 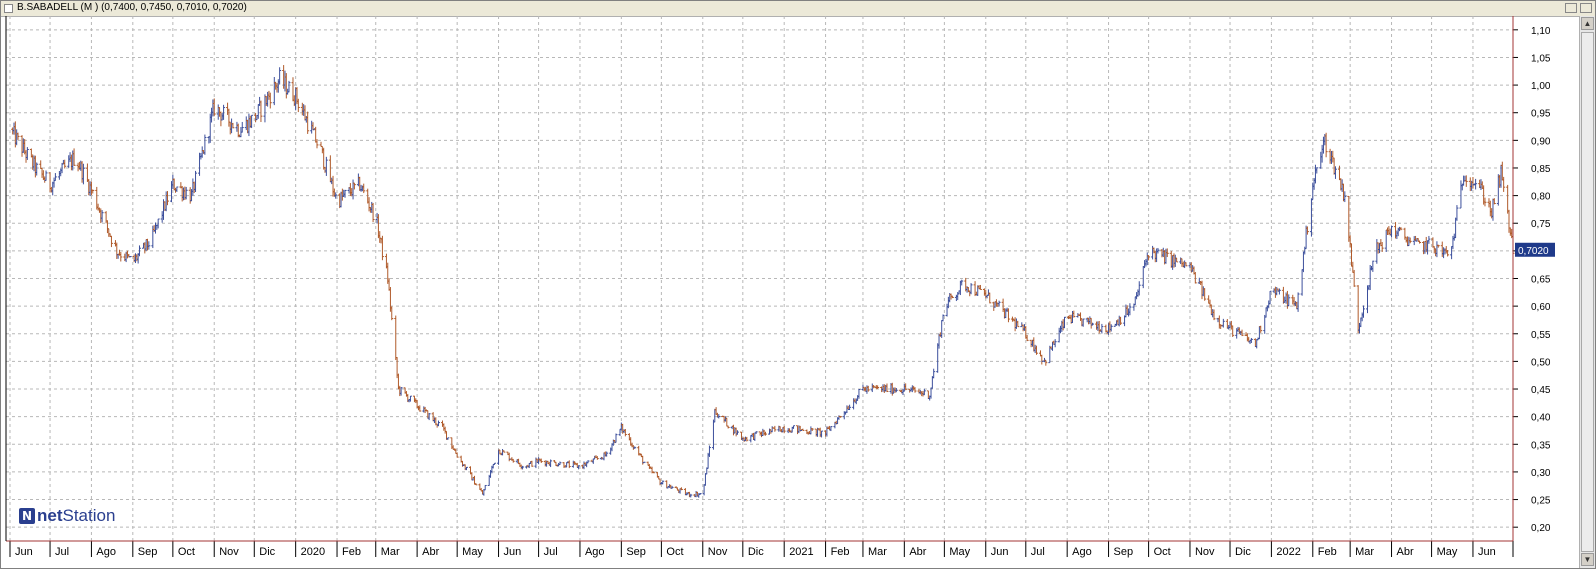 What do you see at coordinates (1541, 197) in the screenshot?
I see `y-tick-label: 0,80` at bounding box center [1541, 197].